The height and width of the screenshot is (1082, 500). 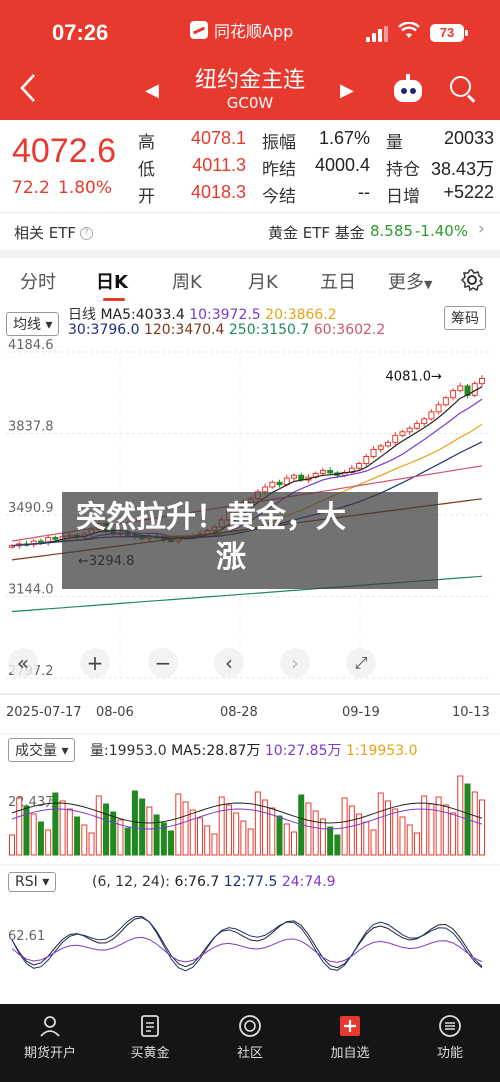 What do you see at coordinates (269, 330) in the screenshot?
I see `legend-ma250: 250:3150.7` at bounding box center [269, 330].